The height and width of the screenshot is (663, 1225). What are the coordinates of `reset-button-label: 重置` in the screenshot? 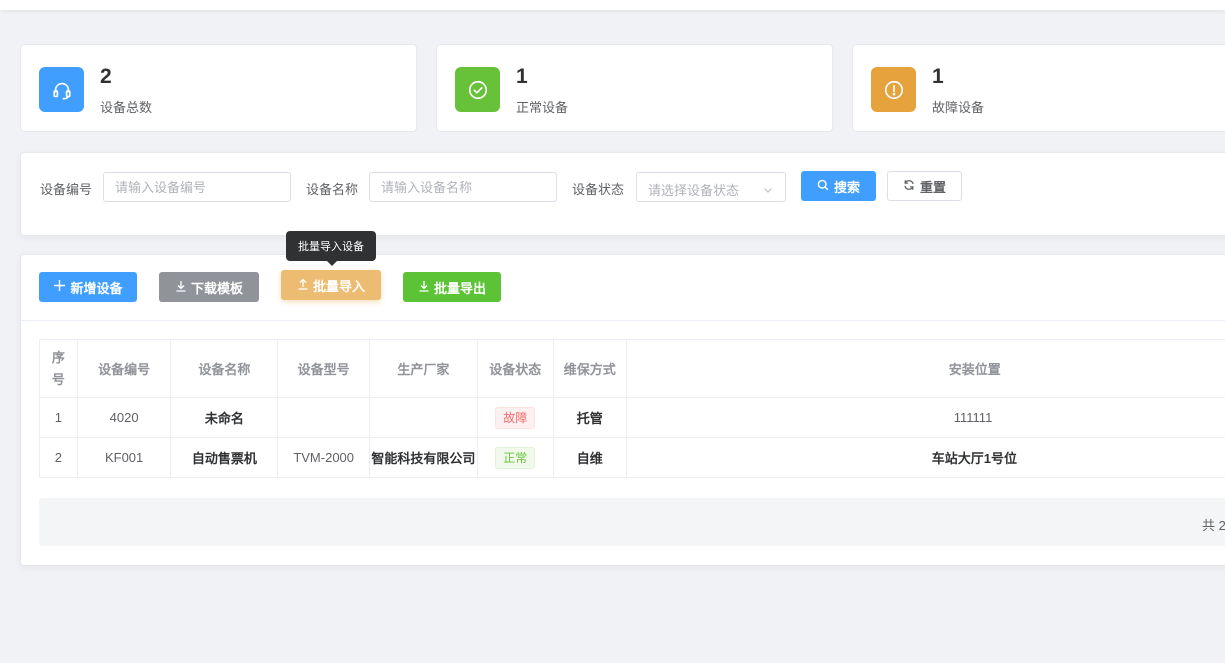 It's located at (932, 187).